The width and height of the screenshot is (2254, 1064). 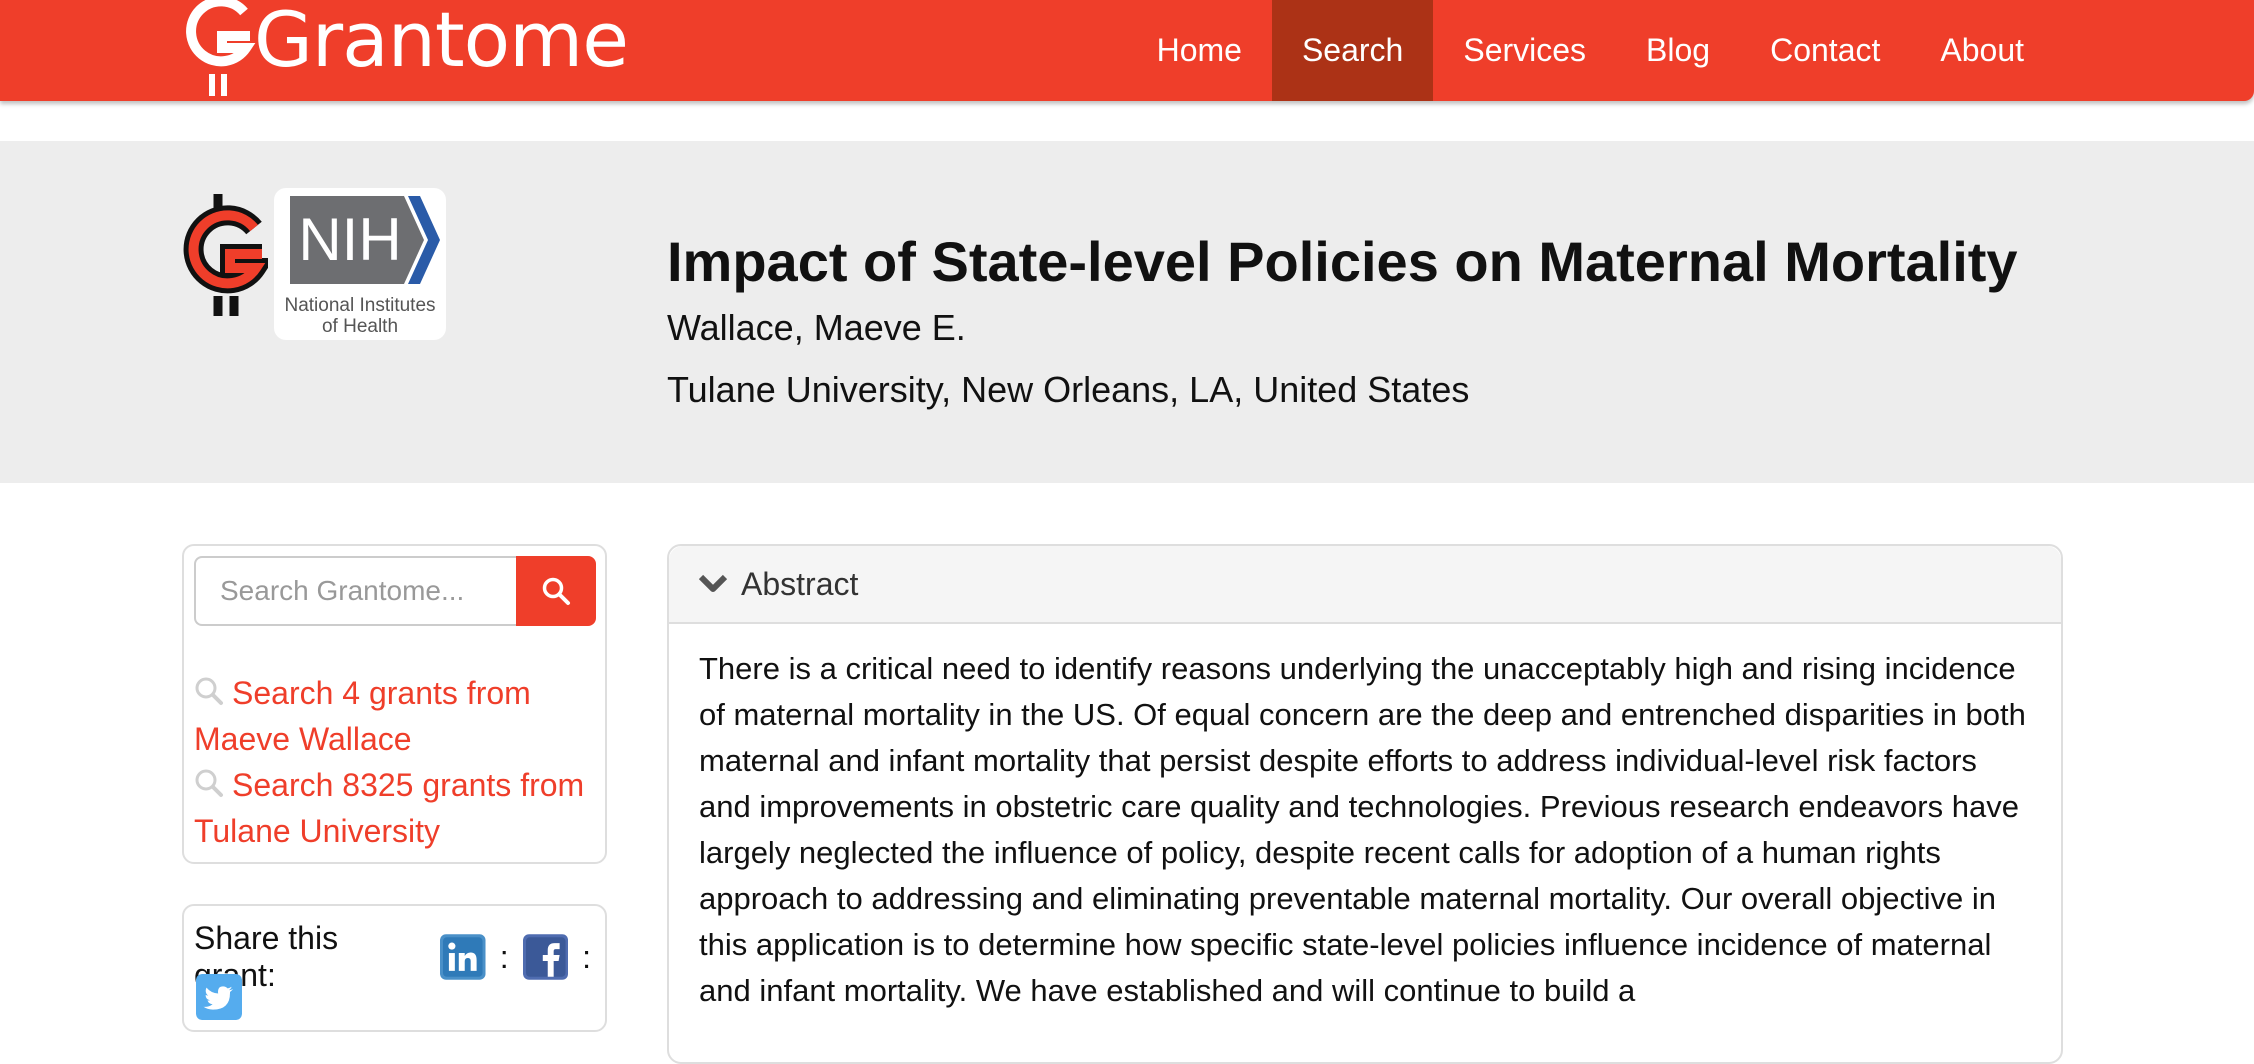 I want to click on nih-chevron-icon: NIH, so click(x=365, y=240).